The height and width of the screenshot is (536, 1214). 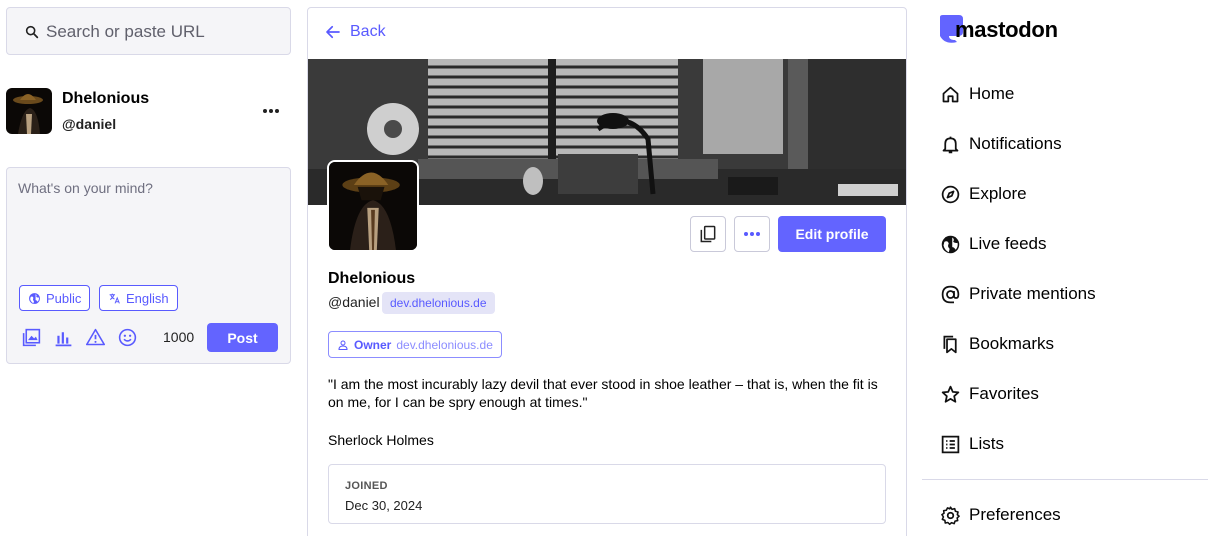 I want to click on home-icon, so click(x=950, y=94).